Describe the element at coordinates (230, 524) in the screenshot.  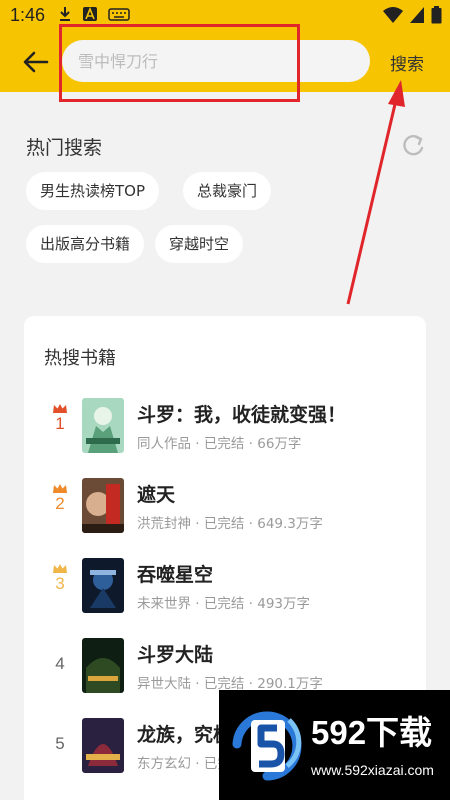
I see `book-meta: 洪荒封神 · 已完结 · 649.3万字` at that location.